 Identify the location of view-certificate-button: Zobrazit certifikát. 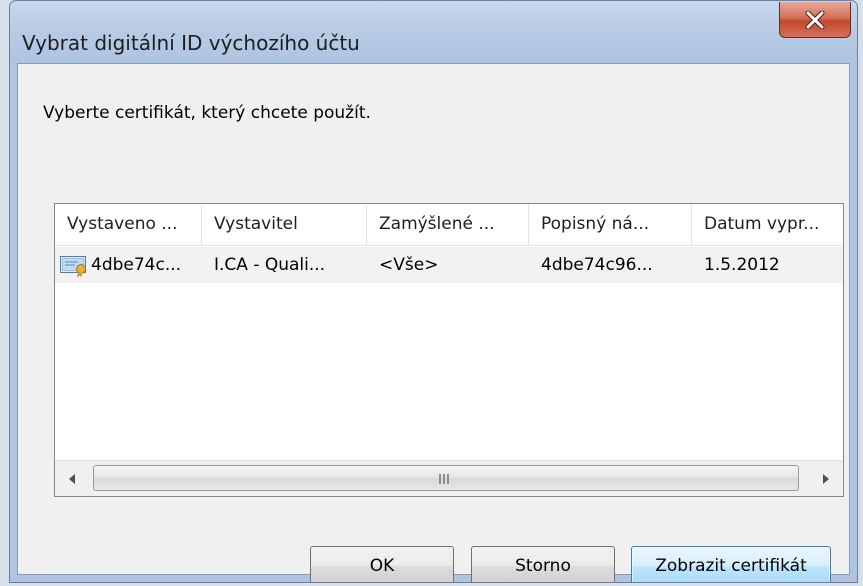
(731, 564).